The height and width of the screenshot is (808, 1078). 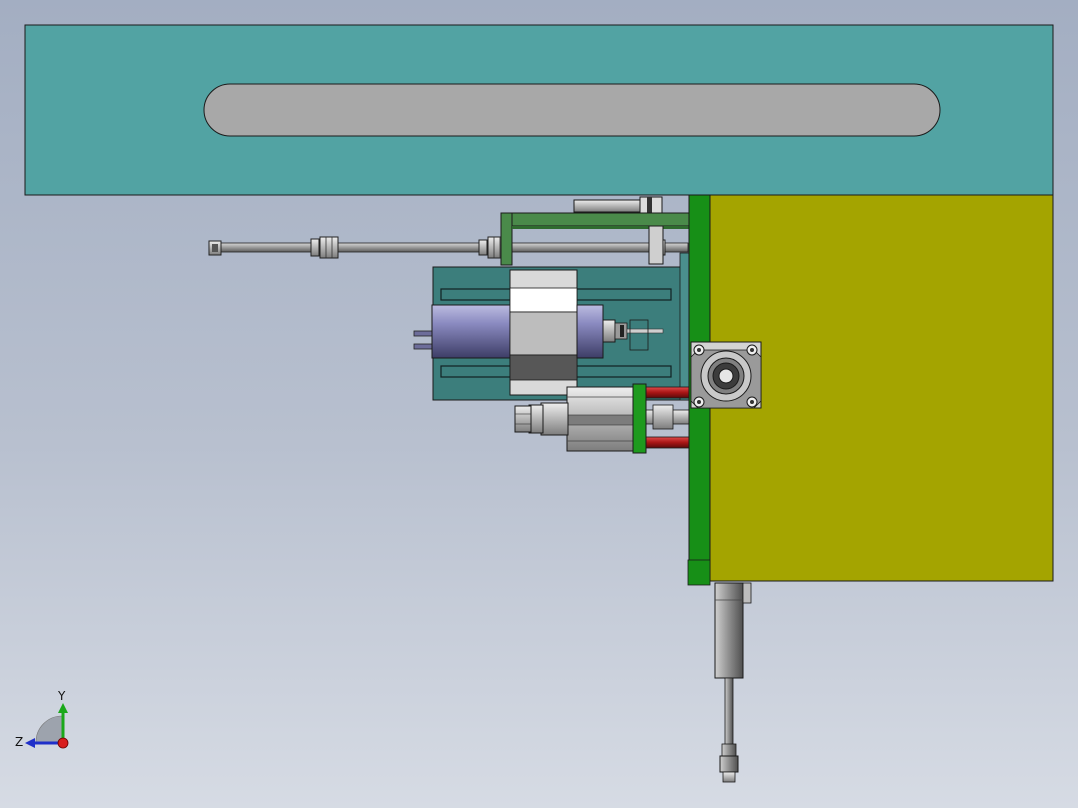 What do you see at coordinates (19, 742) in the screenshot?
I see `triad-z-label: Z` at bounding box center [19, 742].